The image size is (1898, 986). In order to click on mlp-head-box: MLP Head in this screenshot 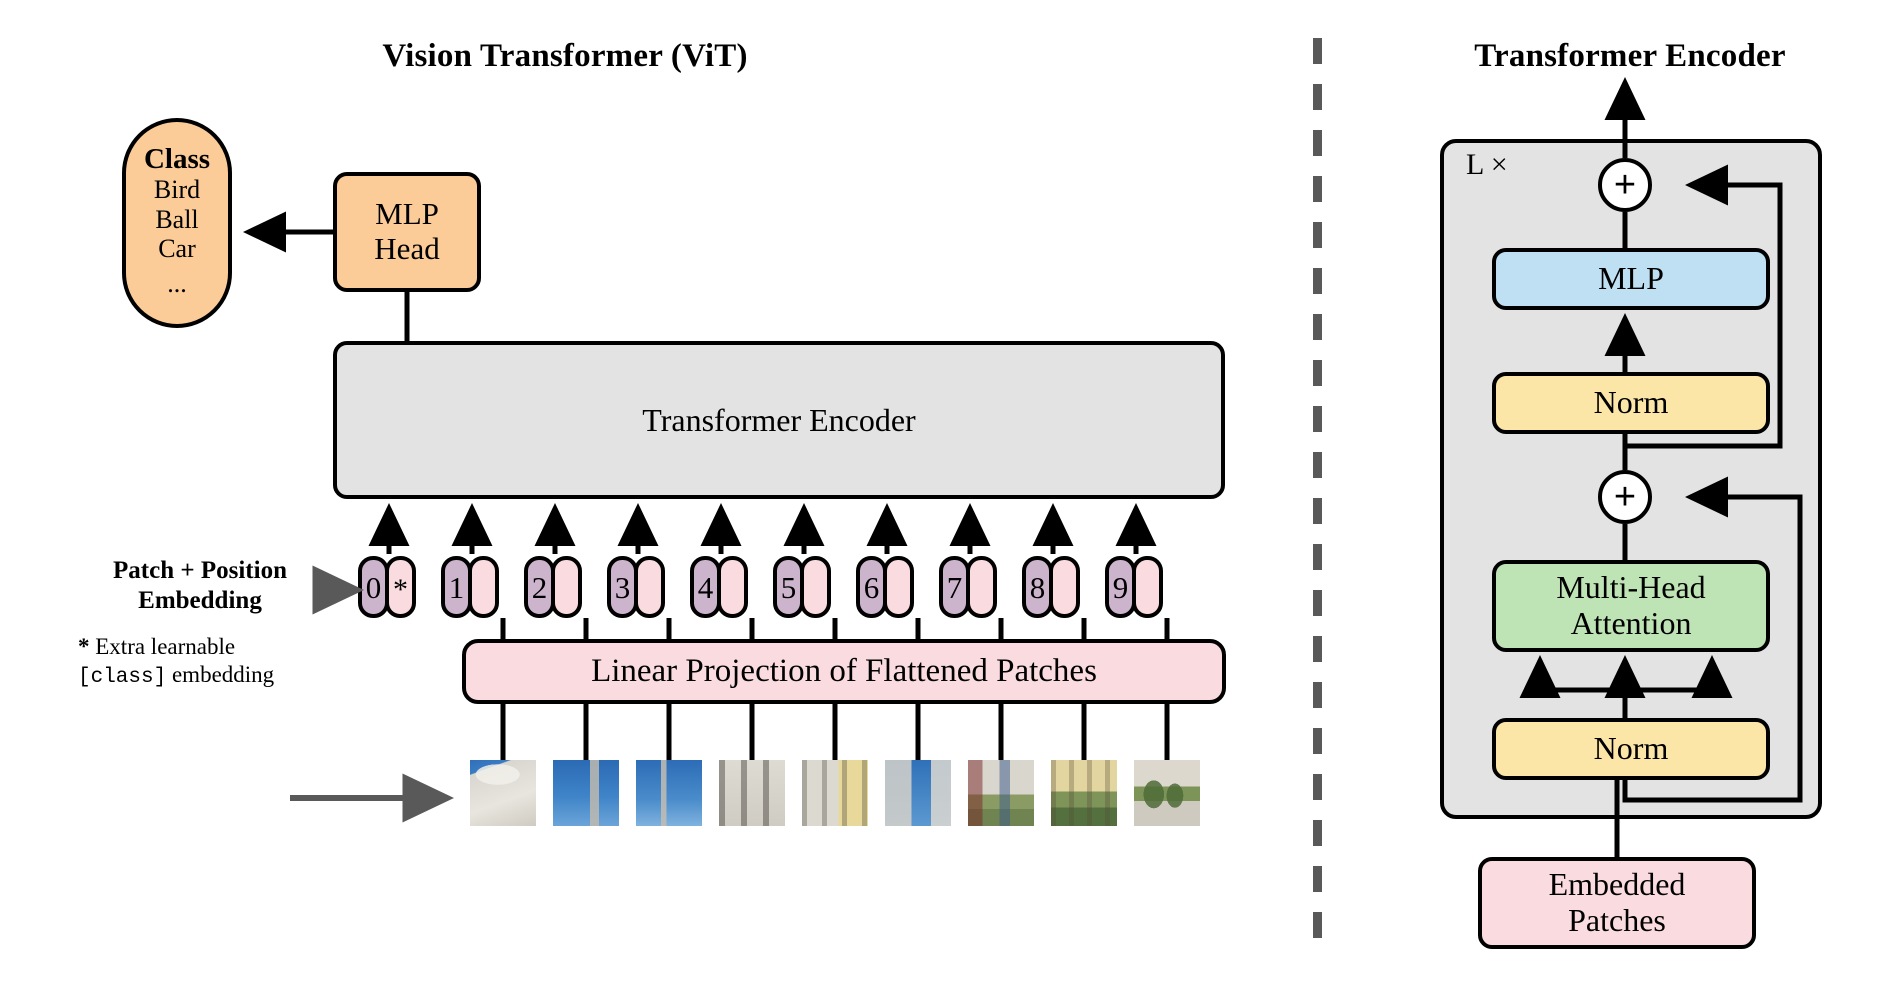, I will do `click(407, 232)`.